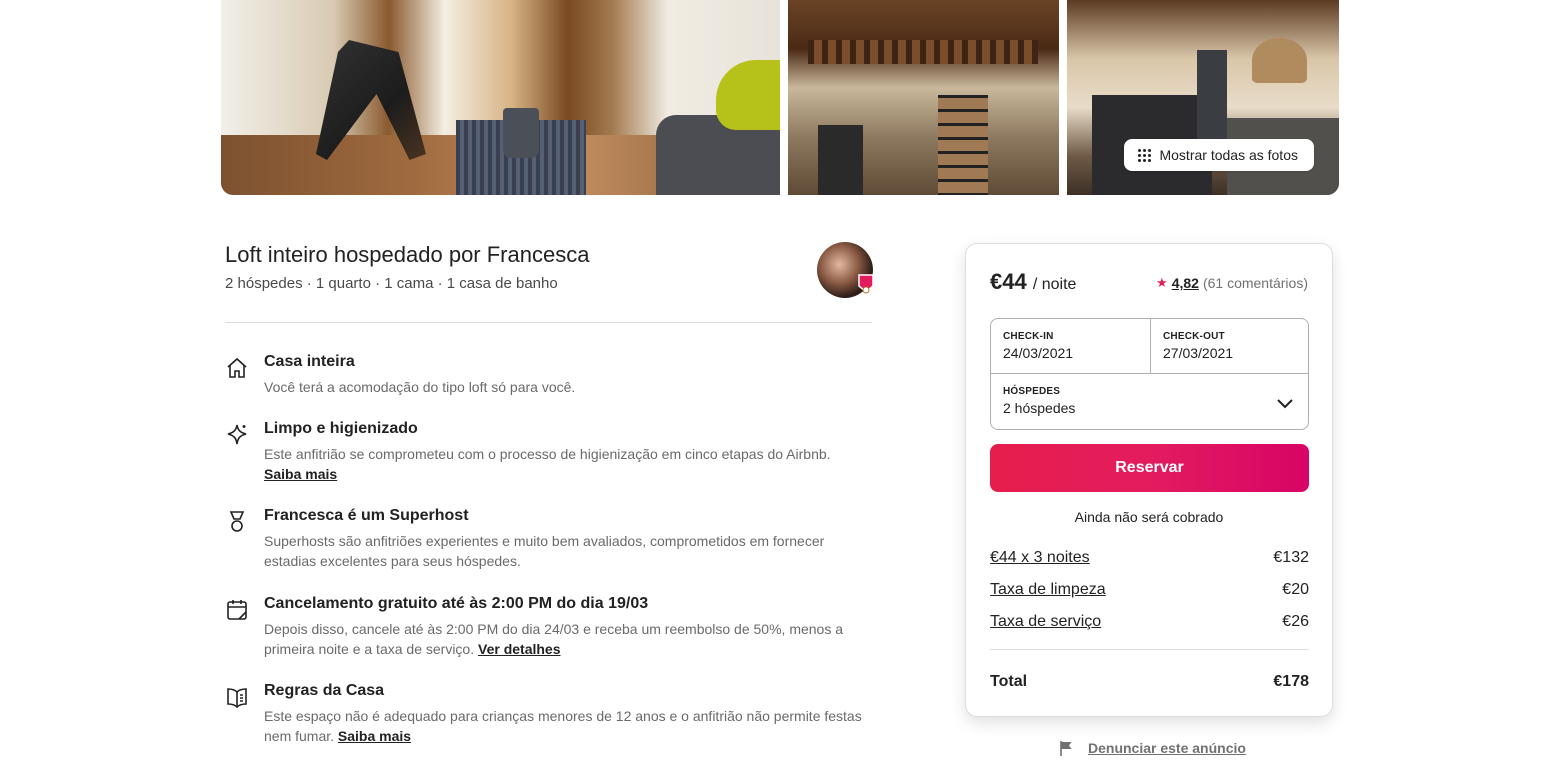 This screenshot has width=1562, height=774. I want to click on guests-field: HÓSPEDES 2 hóspedes, so click(1149, 402).